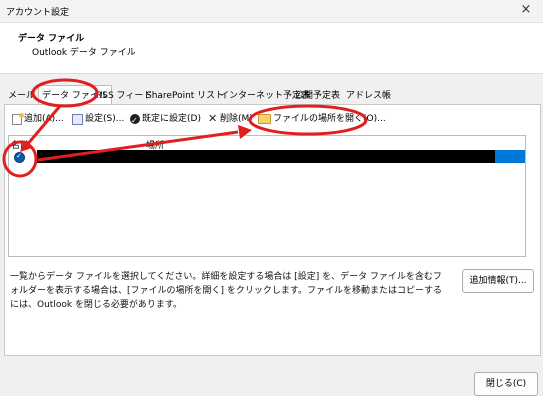  I want to click on tab-published-calendars: 公開予定表, so click(317, 94).